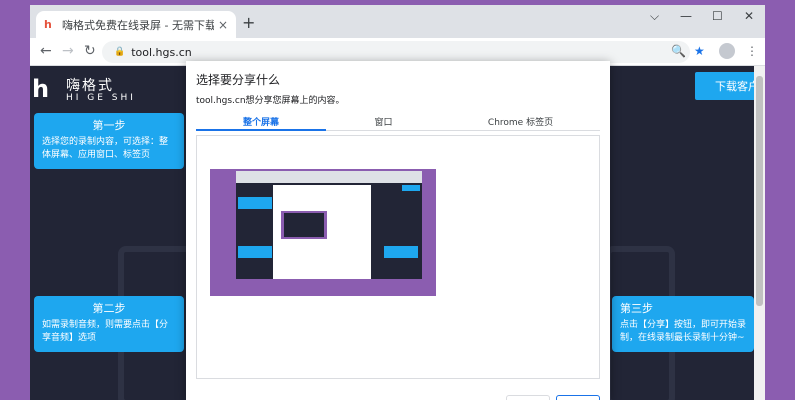 The height and width of the screenshot is (400, 795). What do you see at coordinates (683, 331) in the screenshot?
I see `step-text: 点击【分享】按钮，即可开始录制，在线录制最长录制十分钟~` at bounding box center [683, 331].